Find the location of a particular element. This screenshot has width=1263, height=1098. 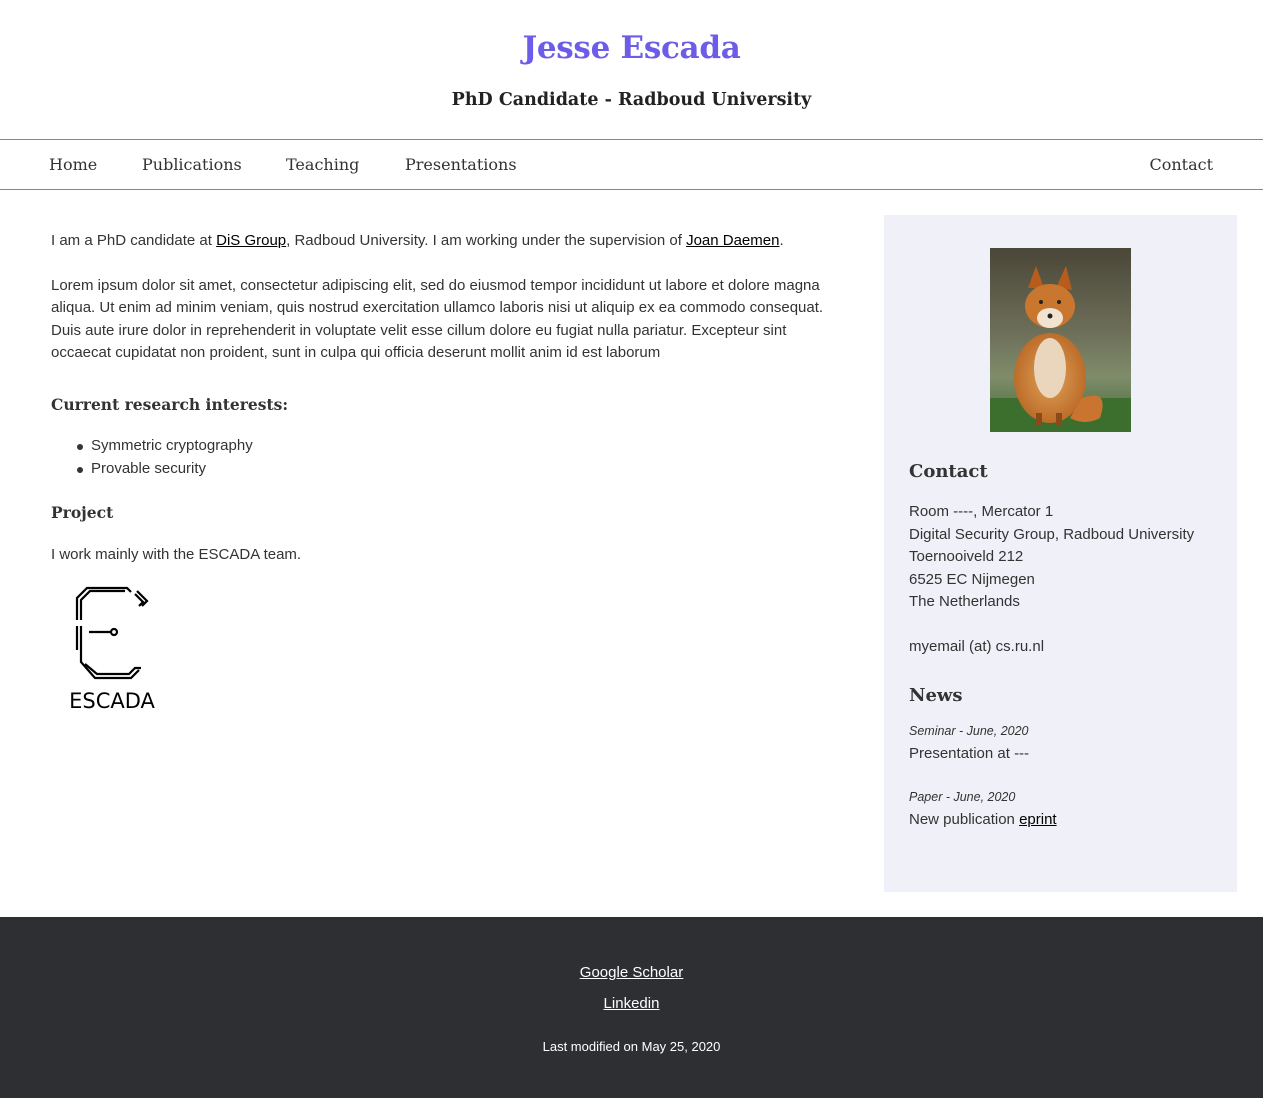

supervisor-link: Joan Daemen is located at coordinates (732, 240).